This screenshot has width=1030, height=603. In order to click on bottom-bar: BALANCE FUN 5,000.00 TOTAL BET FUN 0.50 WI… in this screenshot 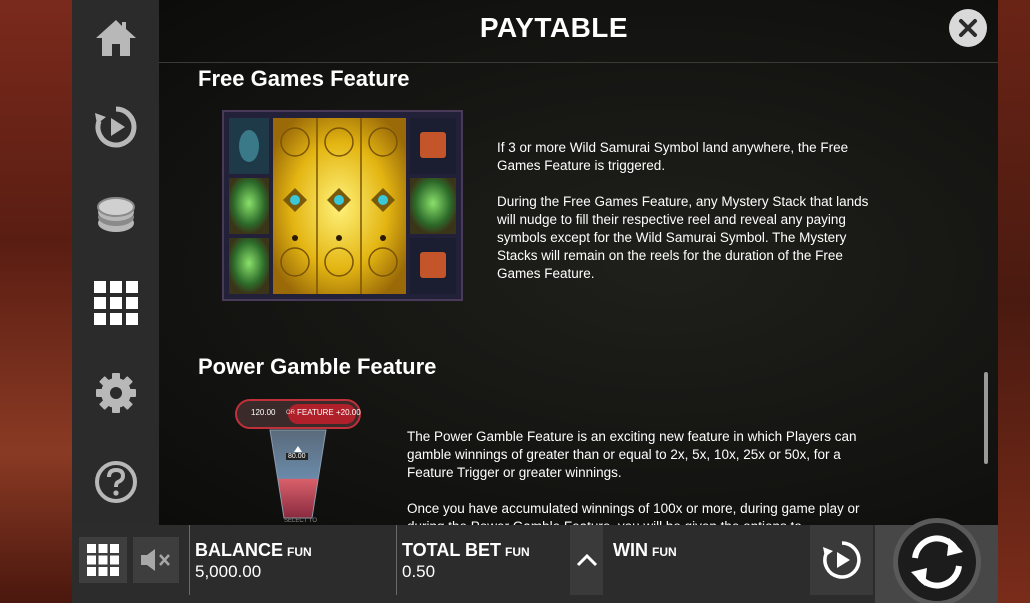, I will do `click(535, 560)`.